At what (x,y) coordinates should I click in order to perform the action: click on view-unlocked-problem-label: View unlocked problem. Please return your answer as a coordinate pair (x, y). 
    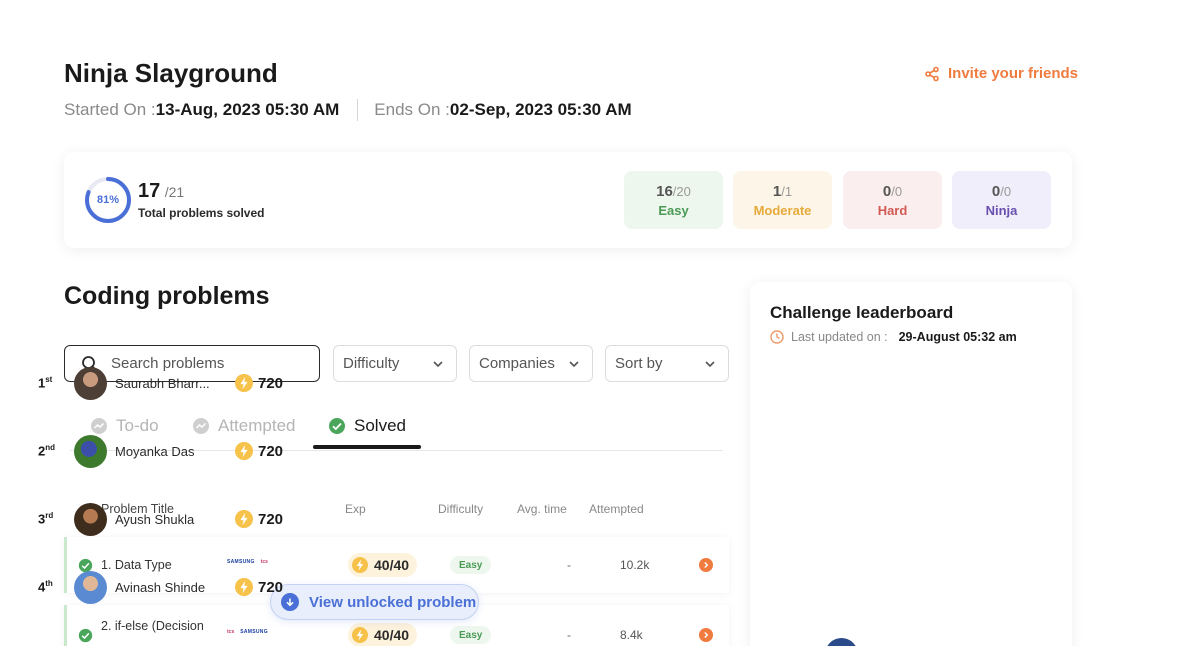
    Looking at the image, I should click on (393, 602).